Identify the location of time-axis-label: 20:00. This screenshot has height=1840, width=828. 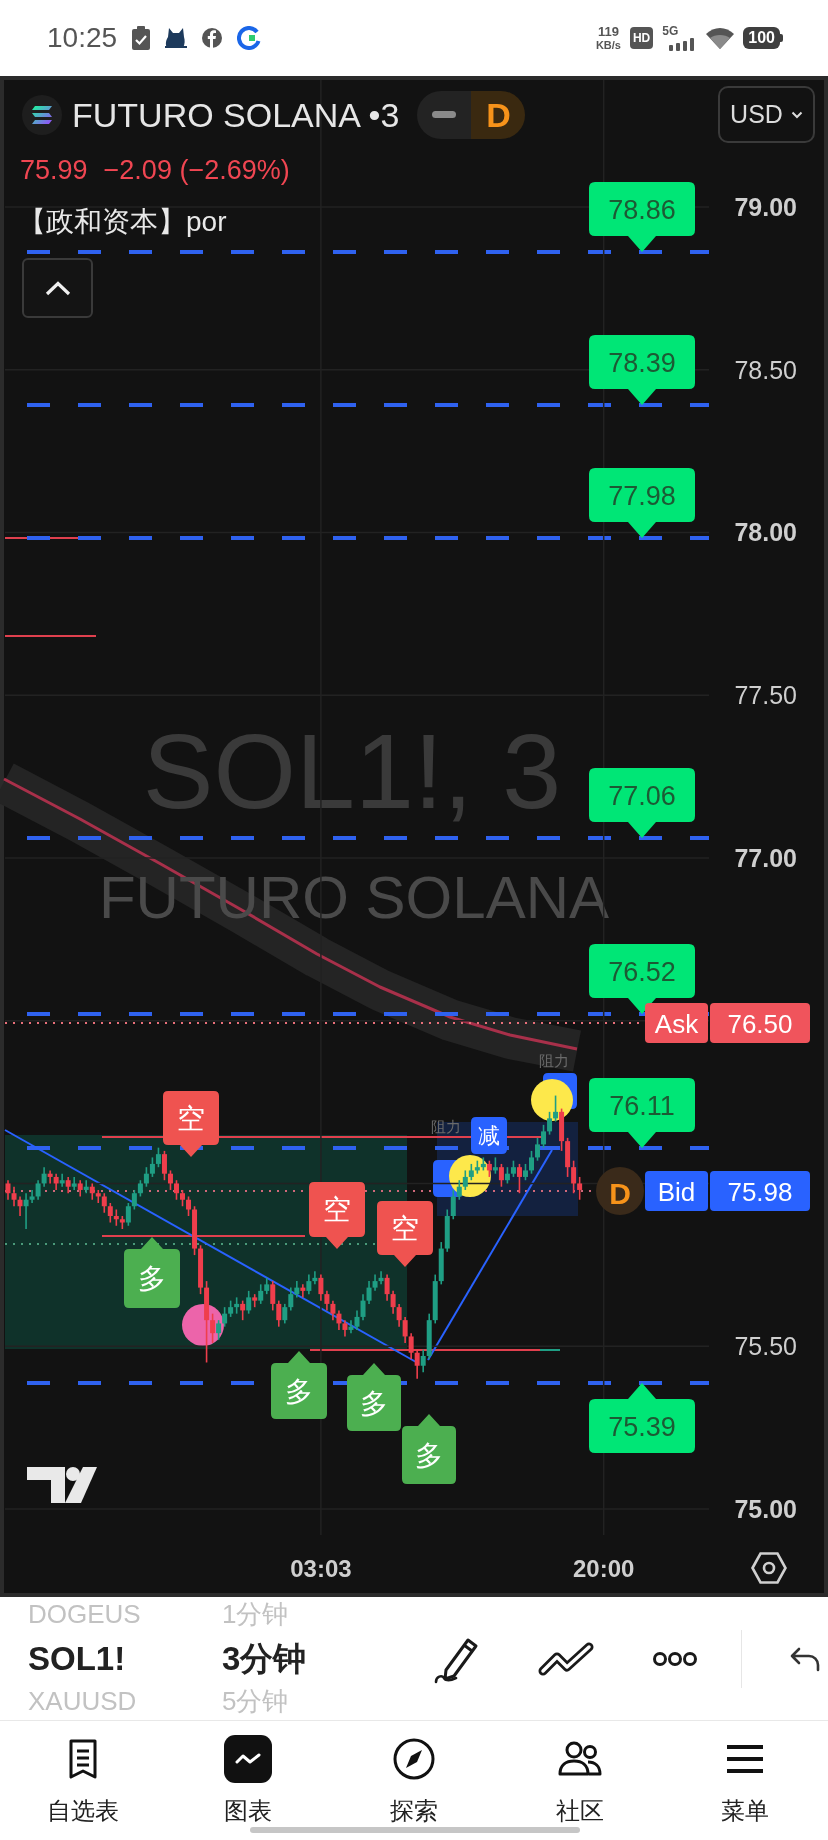
(604, 1568).